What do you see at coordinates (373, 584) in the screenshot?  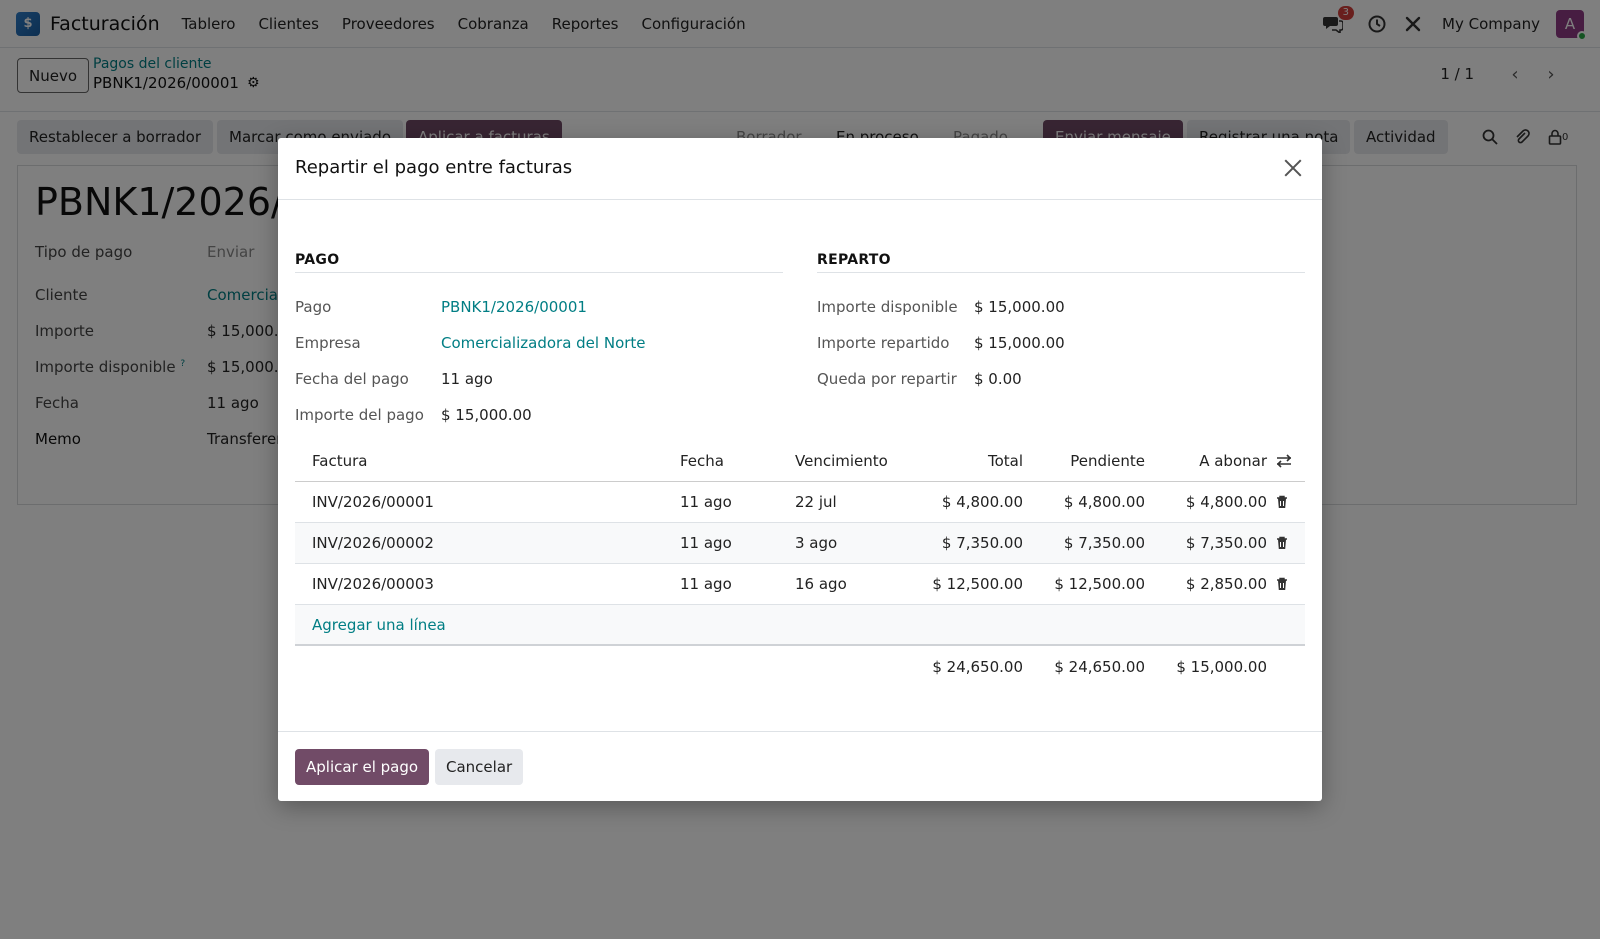 I see `cell-invoice: INV/2026/00003` at bounding box center [373, 584].